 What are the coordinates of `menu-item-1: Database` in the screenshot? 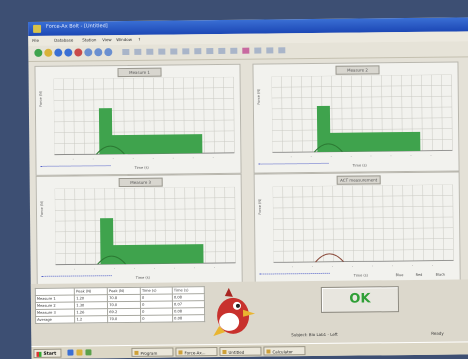 It's located at (63, 40).